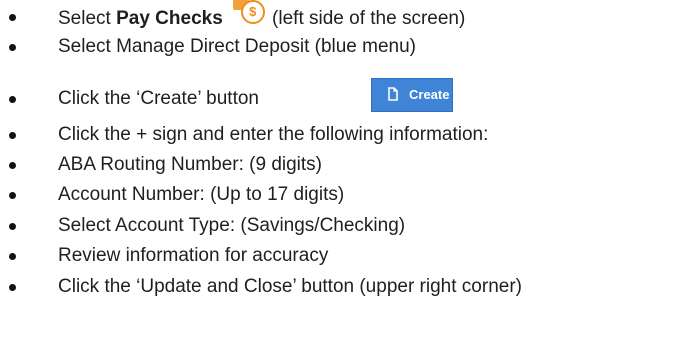 This screenshot has width=694, height=346. Describe the element at coordinates (429, 94) in the screenshot. I see `create-button-label: Create` at that location.